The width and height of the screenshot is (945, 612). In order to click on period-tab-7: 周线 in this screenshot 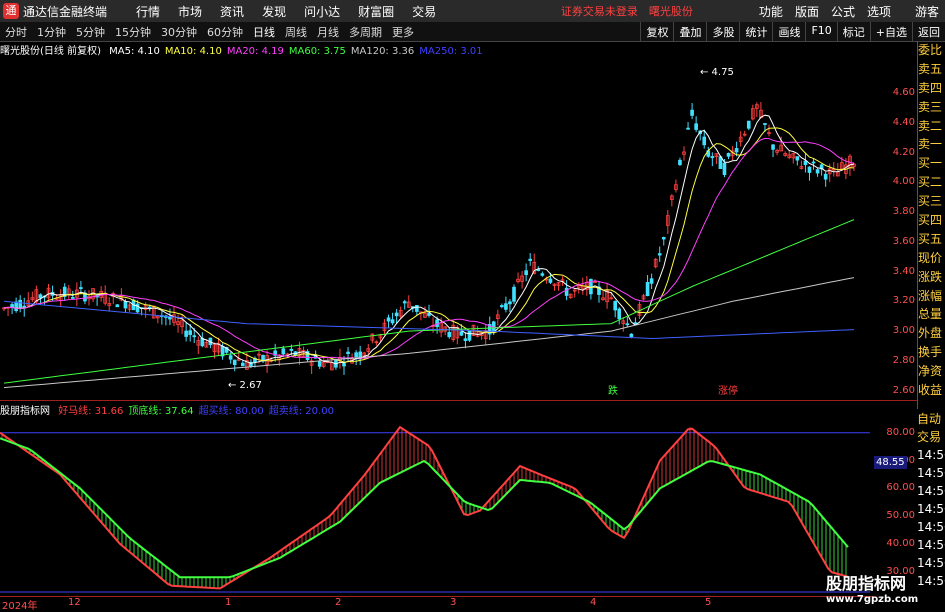, I will do `click(296, 32)`.